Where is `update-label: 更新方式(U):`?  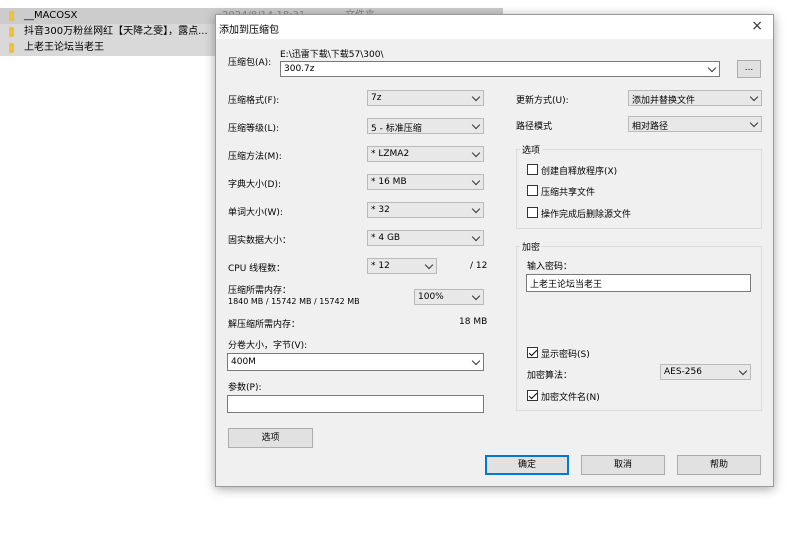
update-label: 更新方式(U): is located at coordinates (542, 101).